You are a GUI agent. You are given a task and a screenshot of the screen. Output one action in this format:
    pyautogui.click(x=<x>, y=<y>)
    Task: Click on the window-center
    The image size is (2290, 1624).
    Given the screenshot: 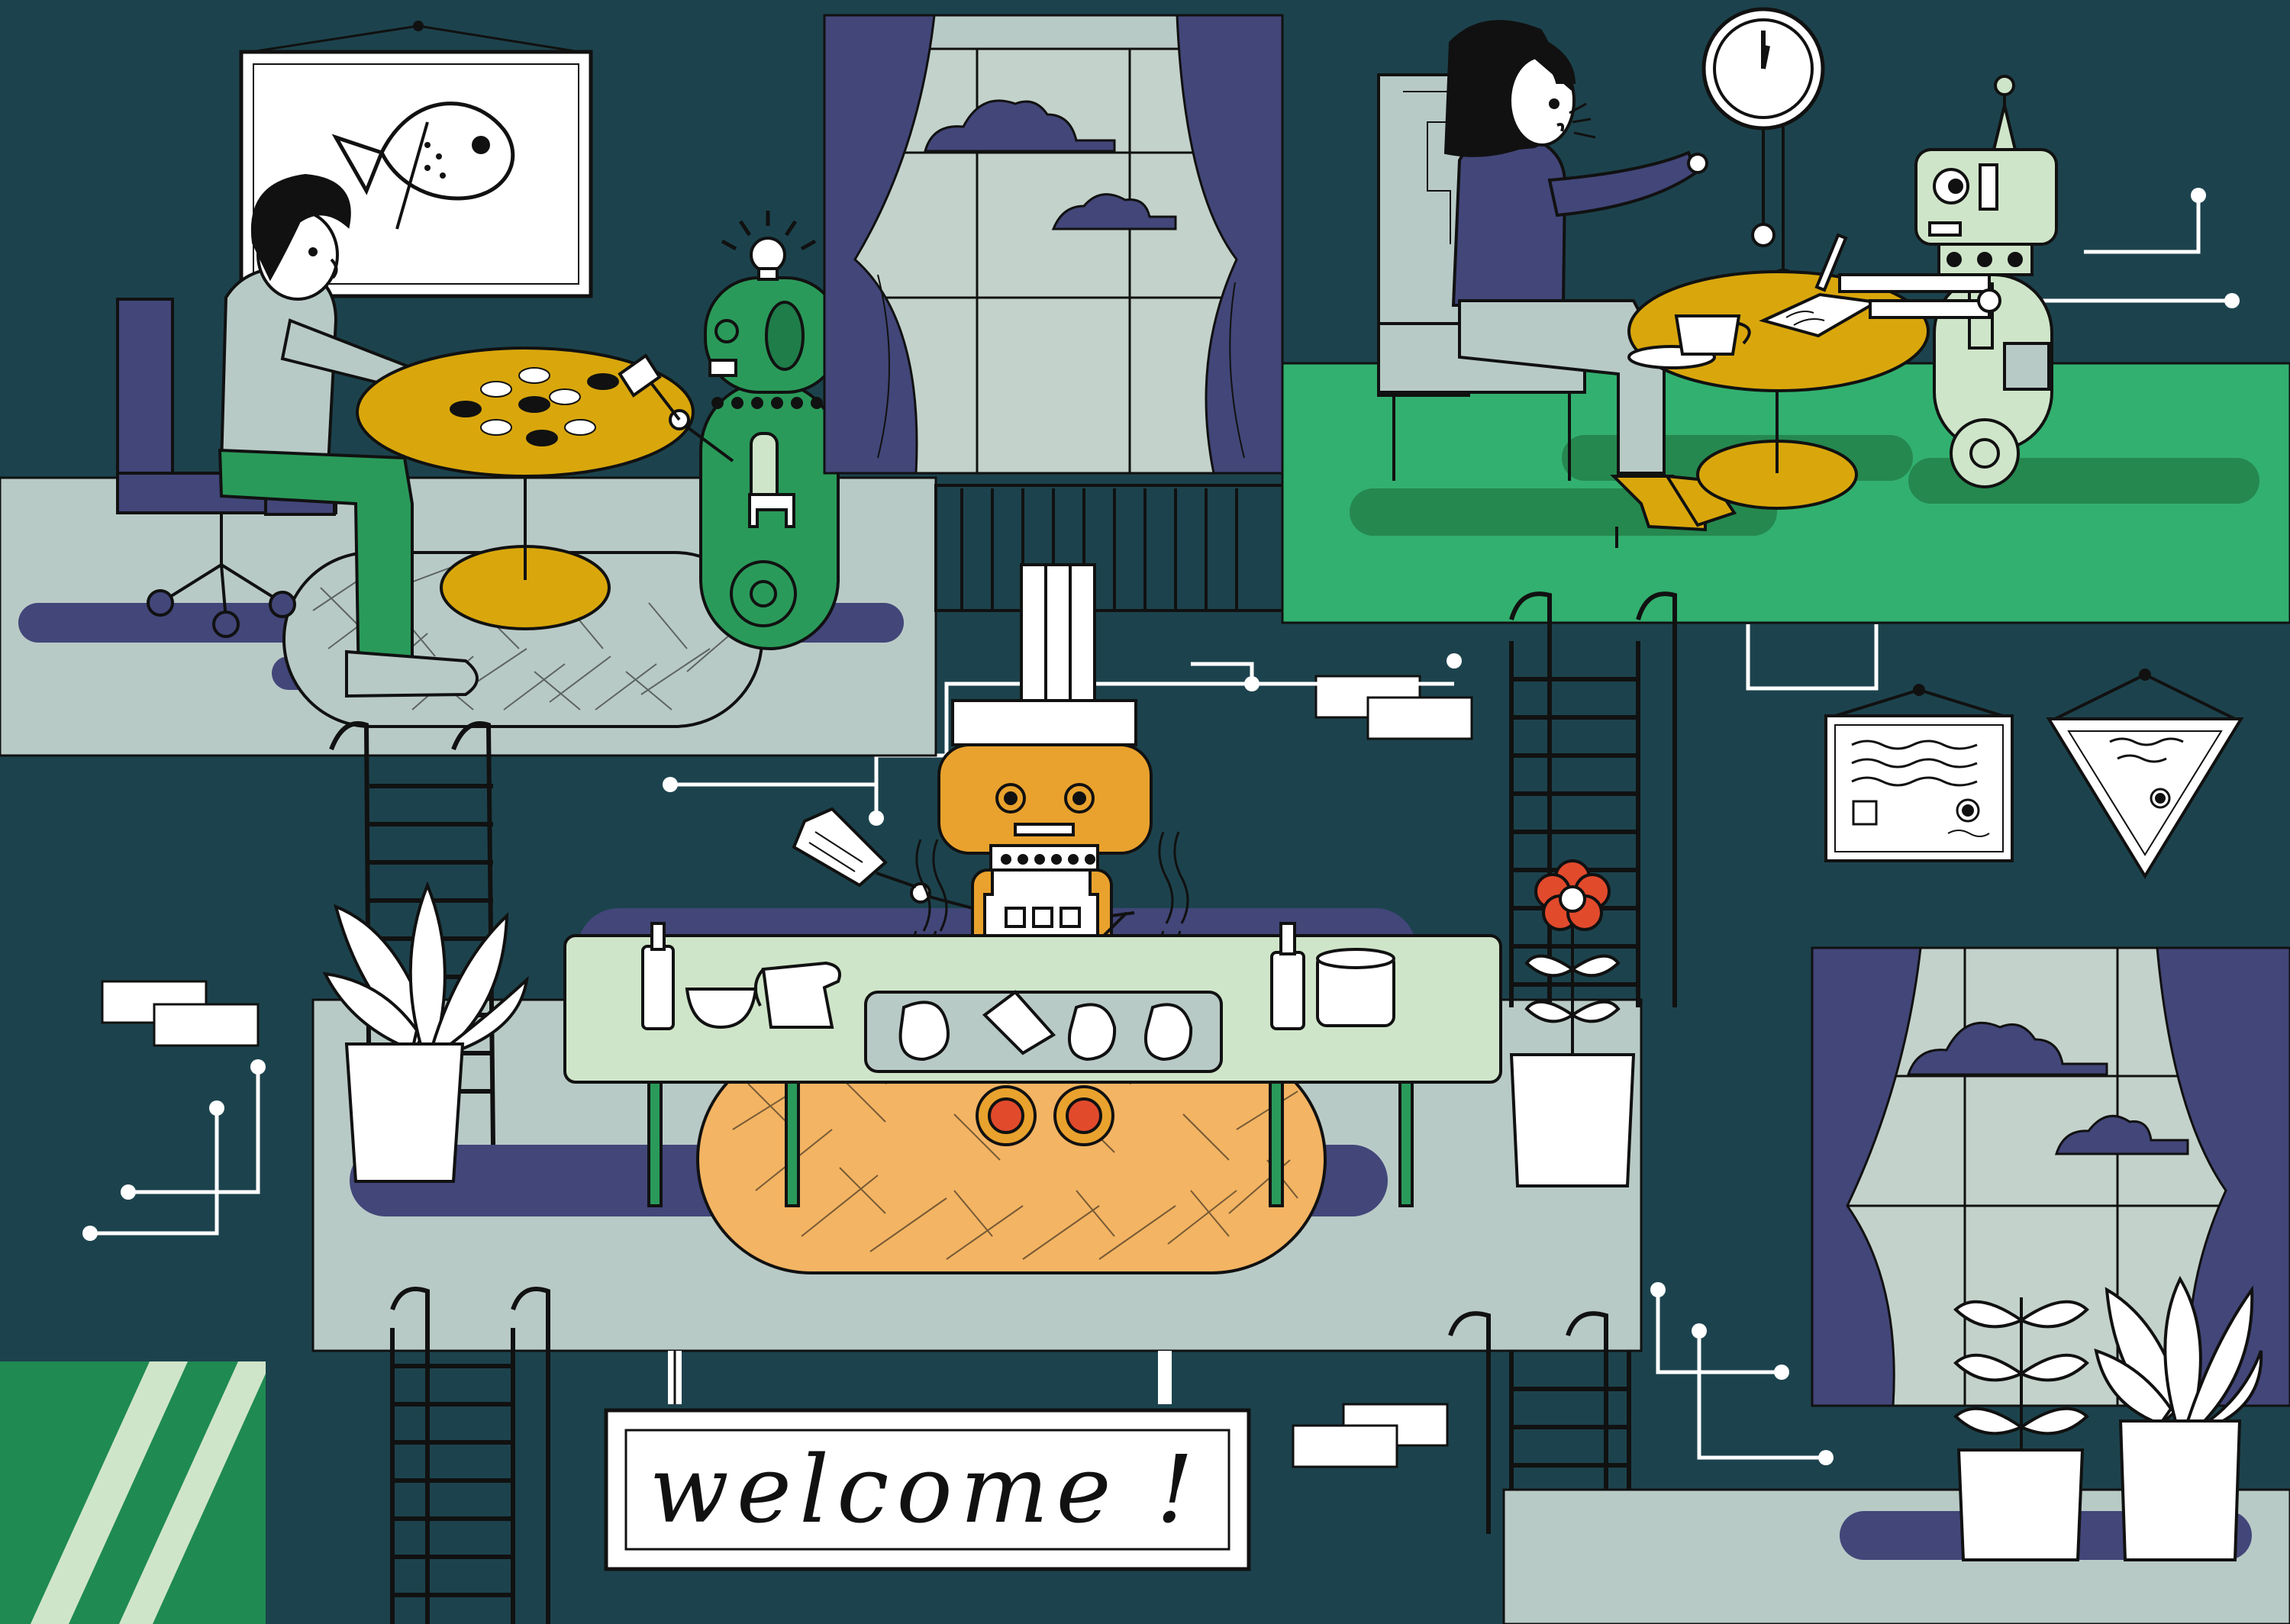 What is the action you would take?
    pyautogui.click(x=1053, y=244)
    